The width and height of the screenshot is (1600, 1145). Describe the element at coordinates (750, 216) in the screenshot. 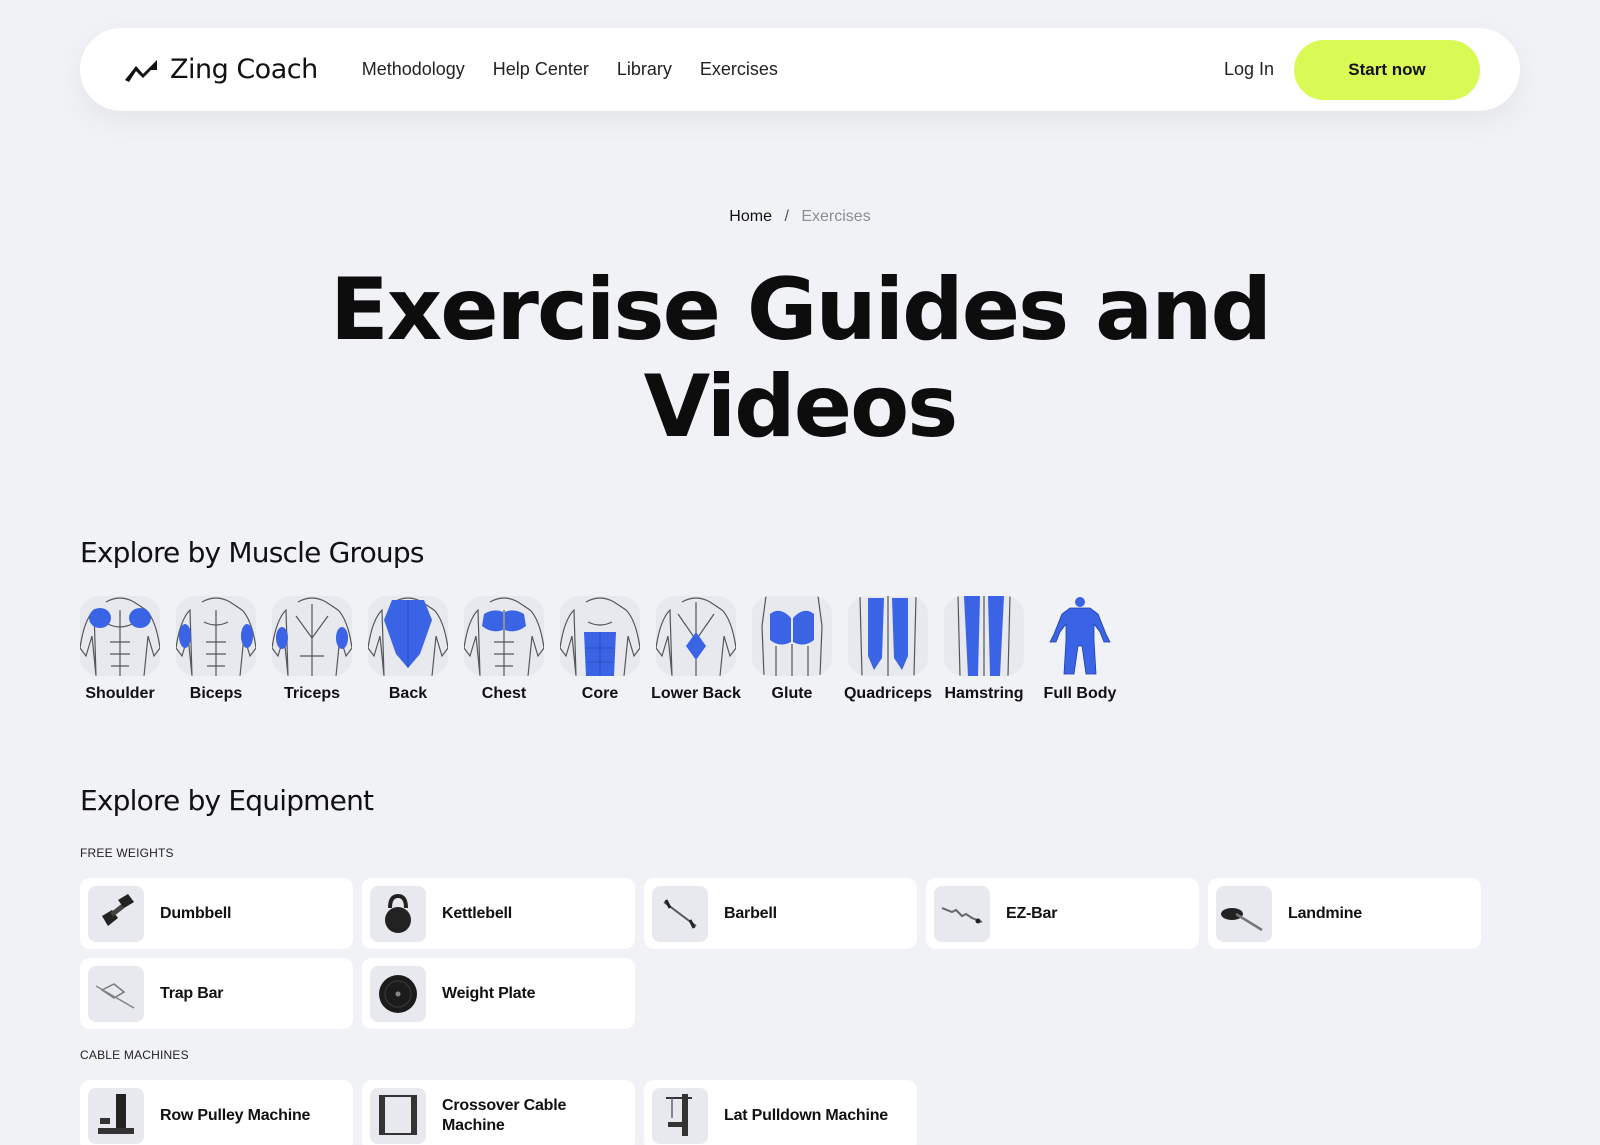

I see `breadcrumb-home-link: Home` at that location.